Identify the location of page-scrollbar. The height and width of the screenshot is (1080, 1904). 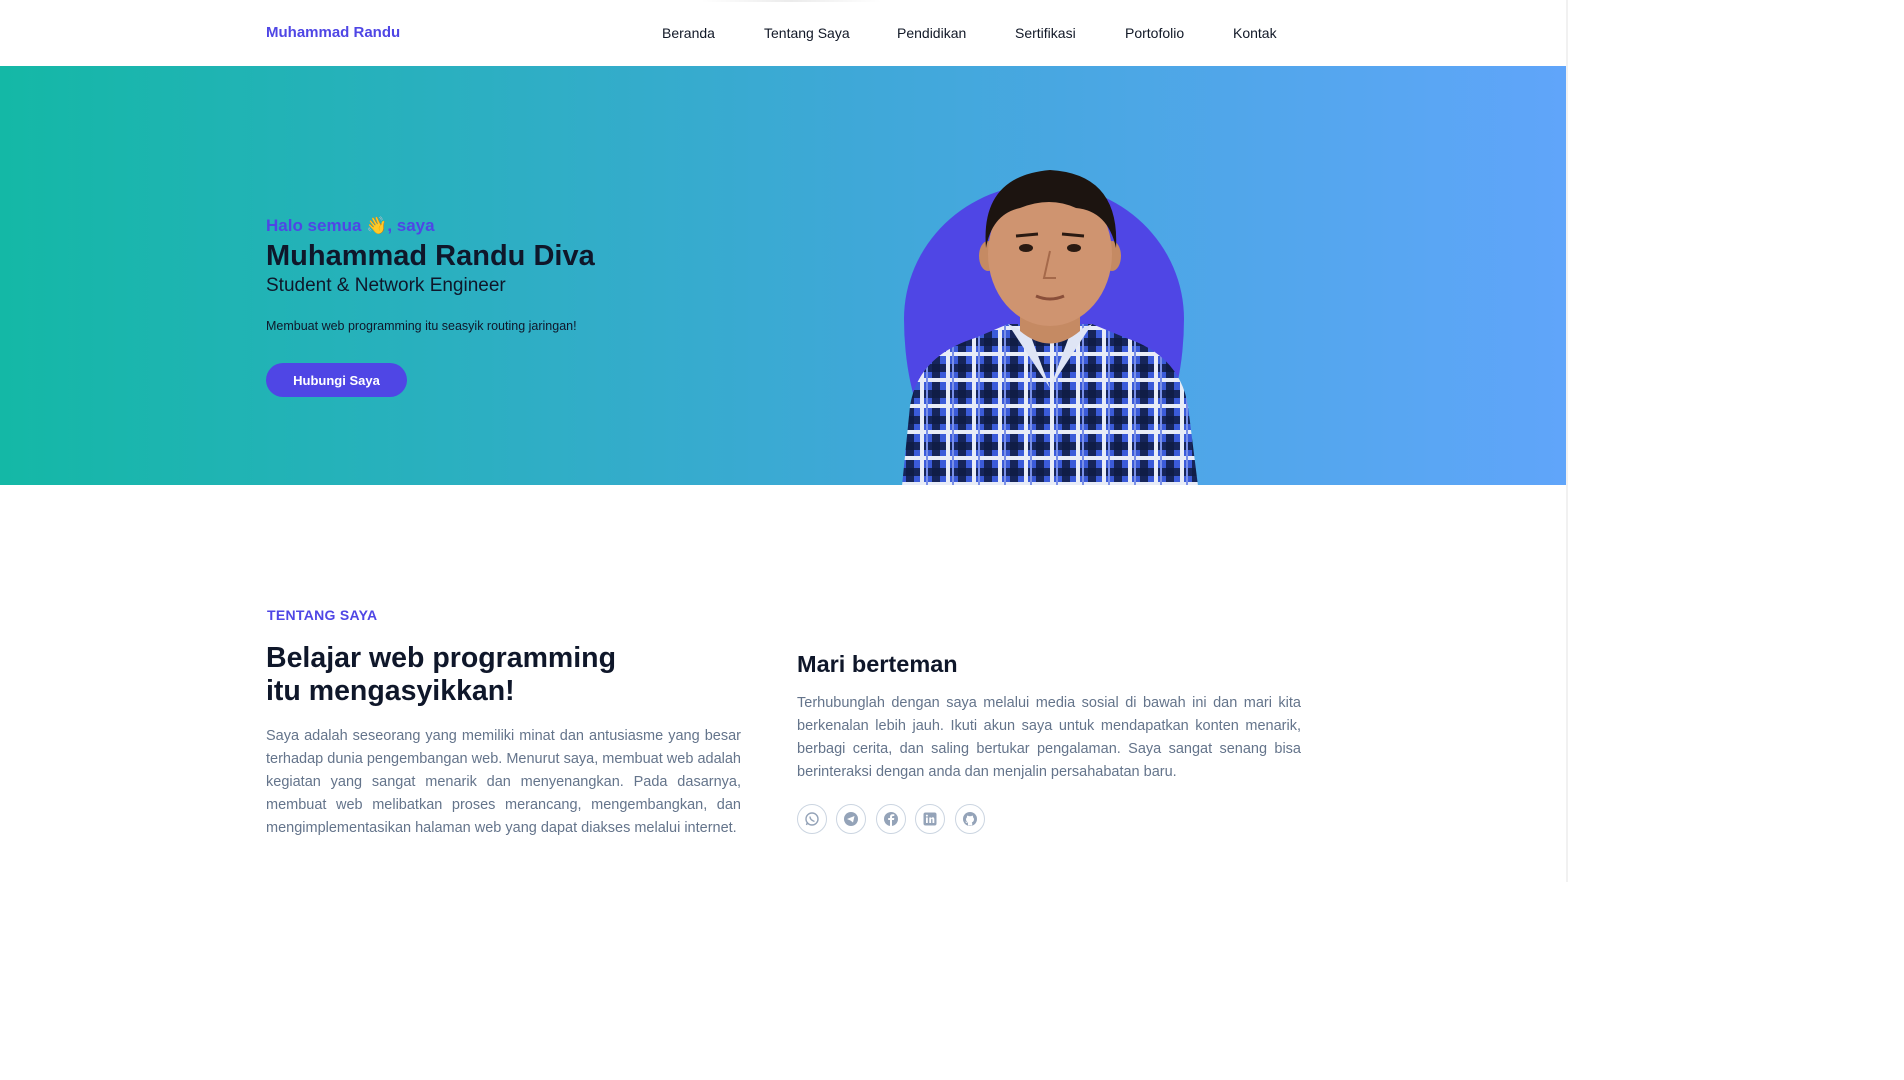
(1567, 441).